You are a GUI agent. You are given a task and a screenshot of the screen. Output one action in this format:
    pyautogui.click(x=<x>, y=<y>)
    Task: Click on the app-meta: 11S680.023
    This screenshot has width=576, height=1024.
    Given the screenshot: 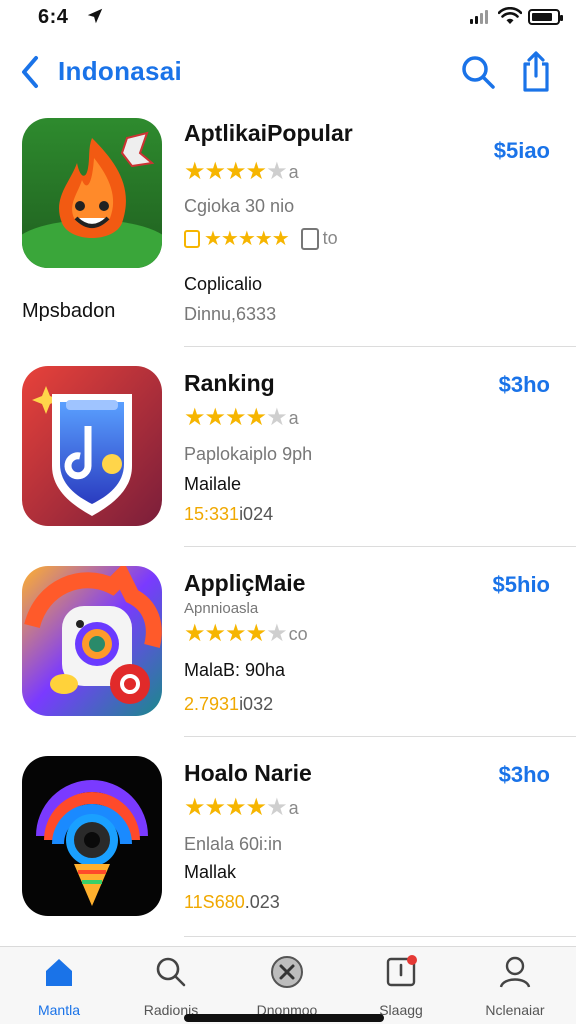 What is the action you would take?
    pyautogui.click(x=232, y=902)
    